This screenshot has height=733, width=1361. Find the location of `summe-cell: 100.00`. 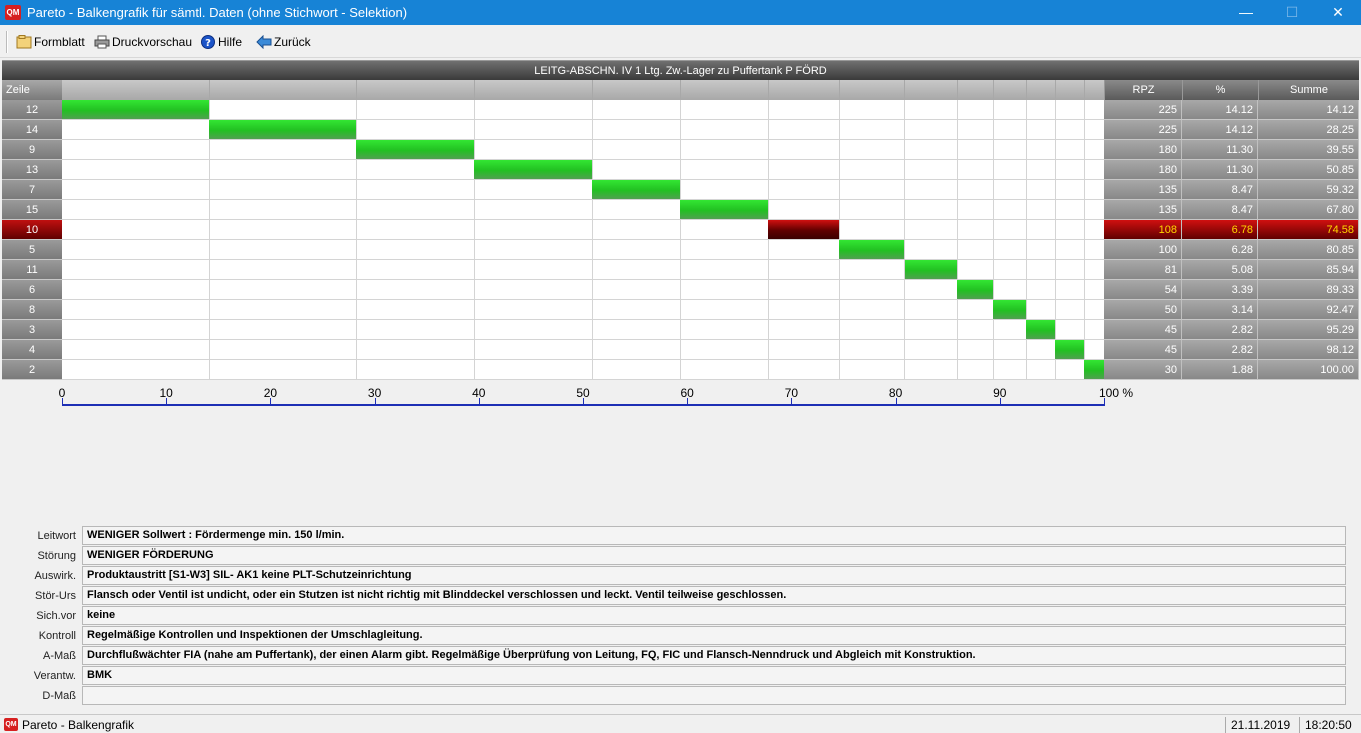

summe-cell: 100.00 is located at coordinates (1308, 370).